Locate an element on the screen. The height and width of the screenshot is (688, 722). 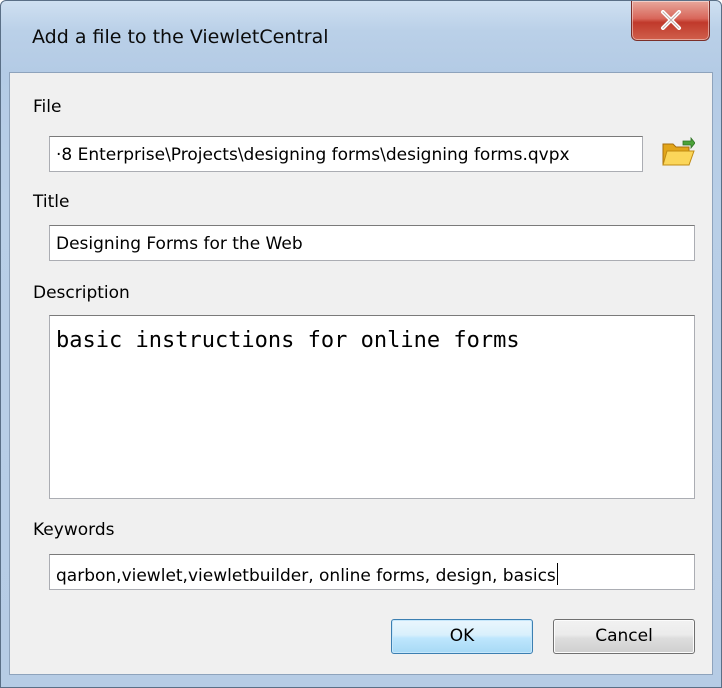
description-label: Description is located at coordinates (81, 293).